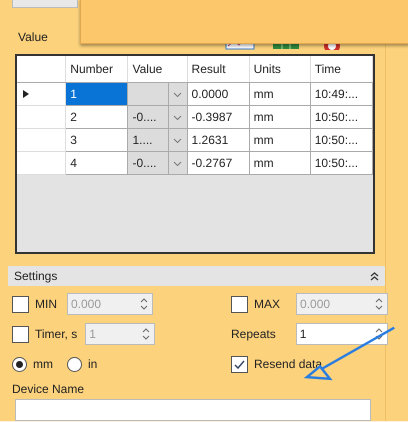  I want to click on panel-title: Value, so click(33, 37).